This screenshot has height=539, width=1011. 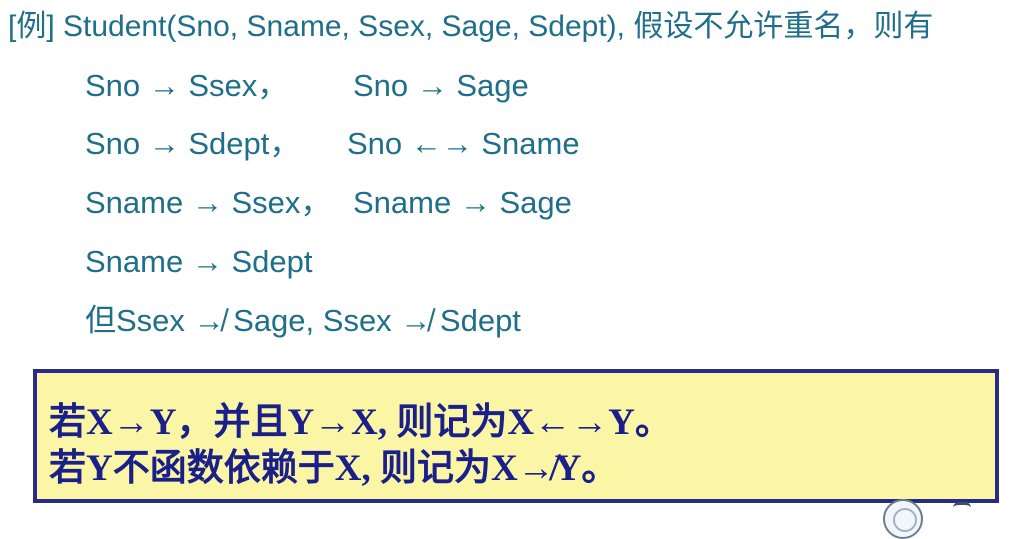 What do you see at coordinates (193, 143) in the screenshot?
I see `dependency-left: Sno → Sdept，` at bounding box center [193, 143].